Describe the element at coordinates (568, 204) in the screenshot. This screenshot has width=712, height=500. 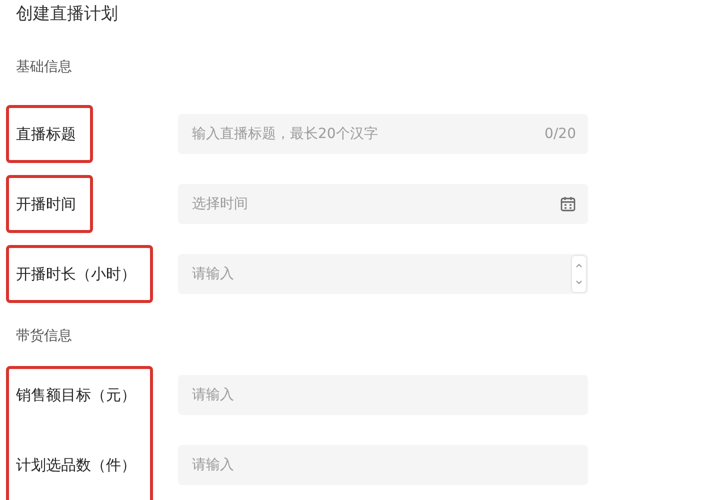
I see `calendar-icon` at that location.